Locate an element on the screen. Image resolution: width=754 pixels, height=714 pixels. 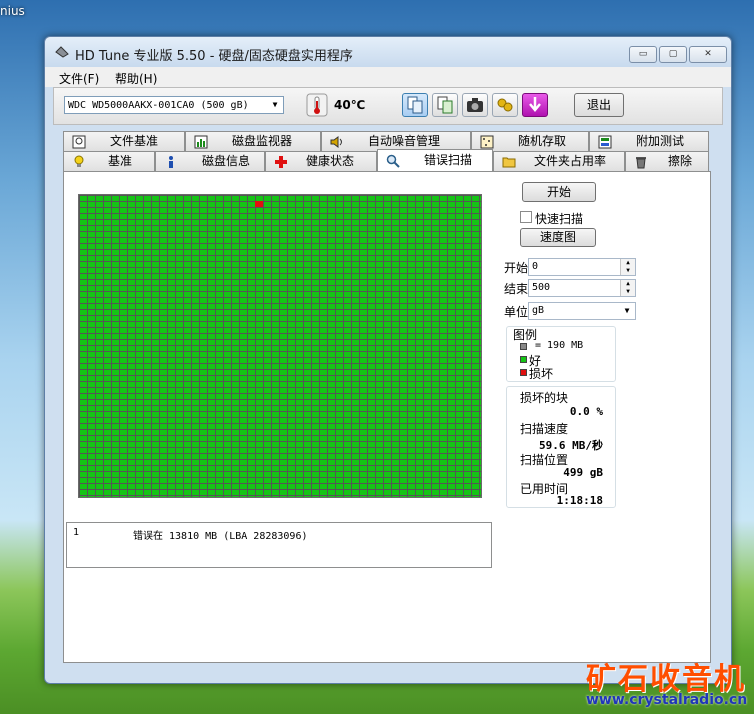
save-button is located at coordinates (535, 105).